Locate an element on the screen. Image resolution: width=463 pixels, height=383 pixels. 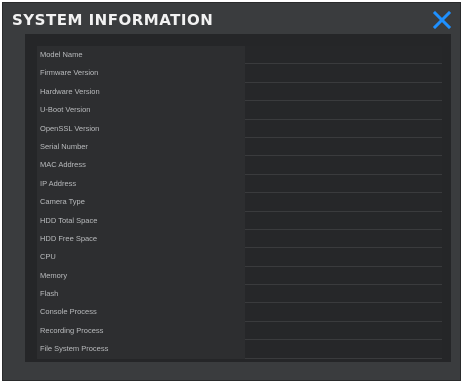
info-label: Memory is located at coordinates (141, 276).